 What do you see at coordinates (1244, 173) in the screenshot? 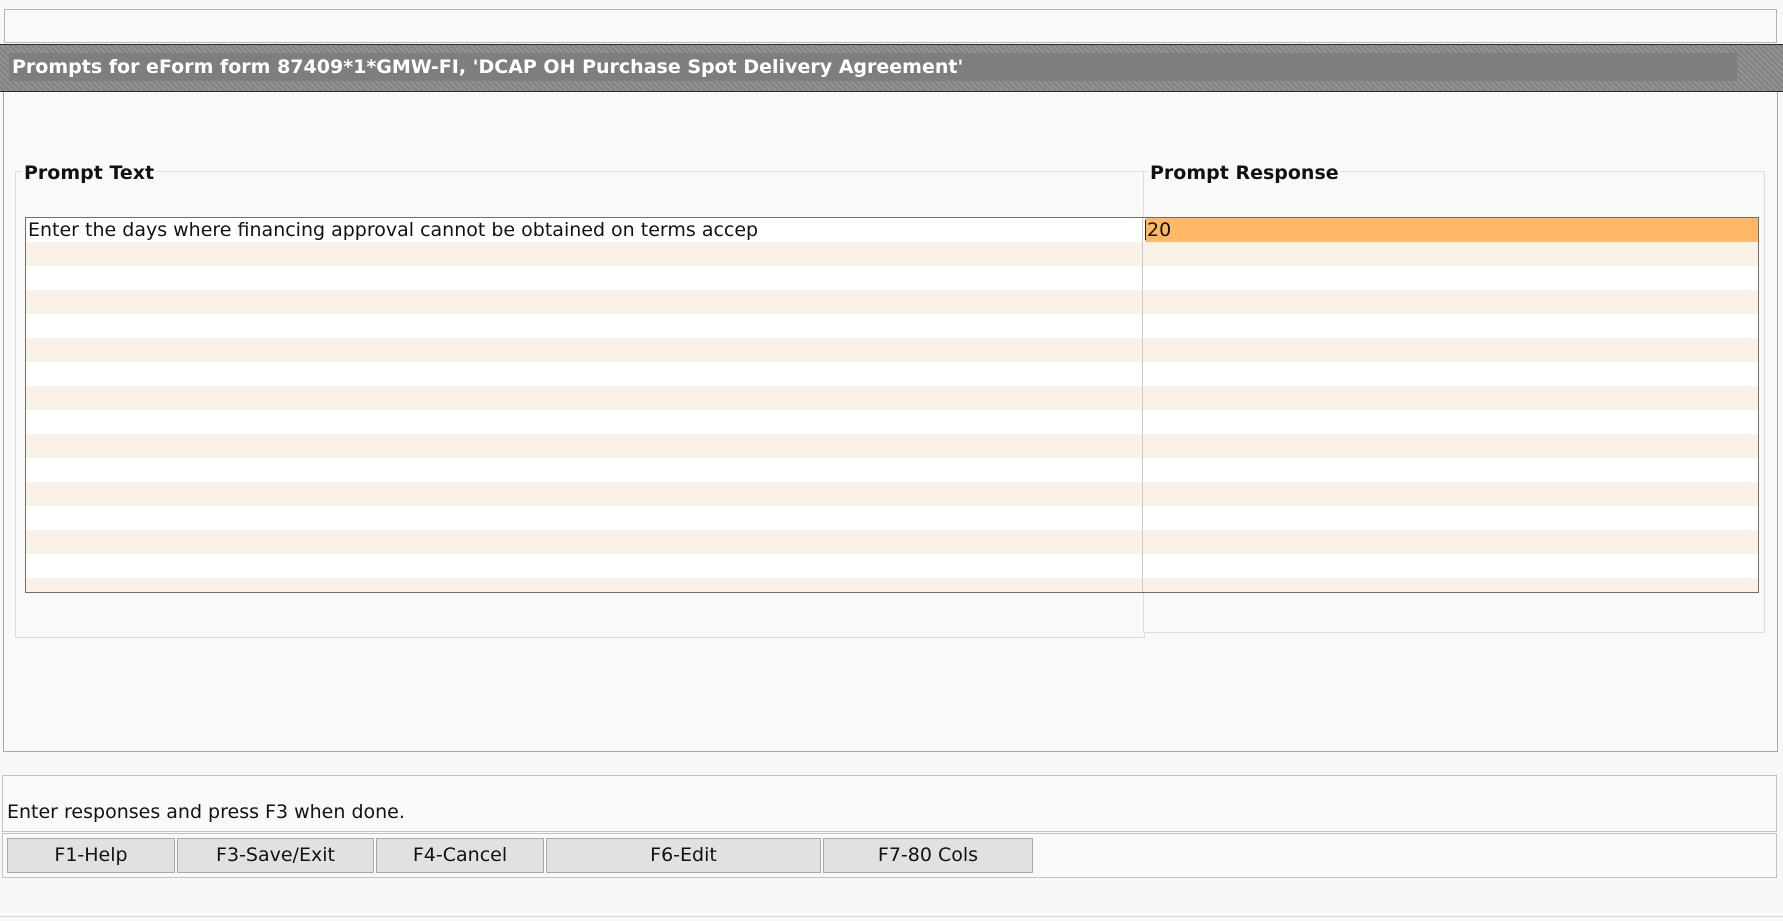
I see `prompt-response-header: Prompt Response` at bounding box center [1244, 173].